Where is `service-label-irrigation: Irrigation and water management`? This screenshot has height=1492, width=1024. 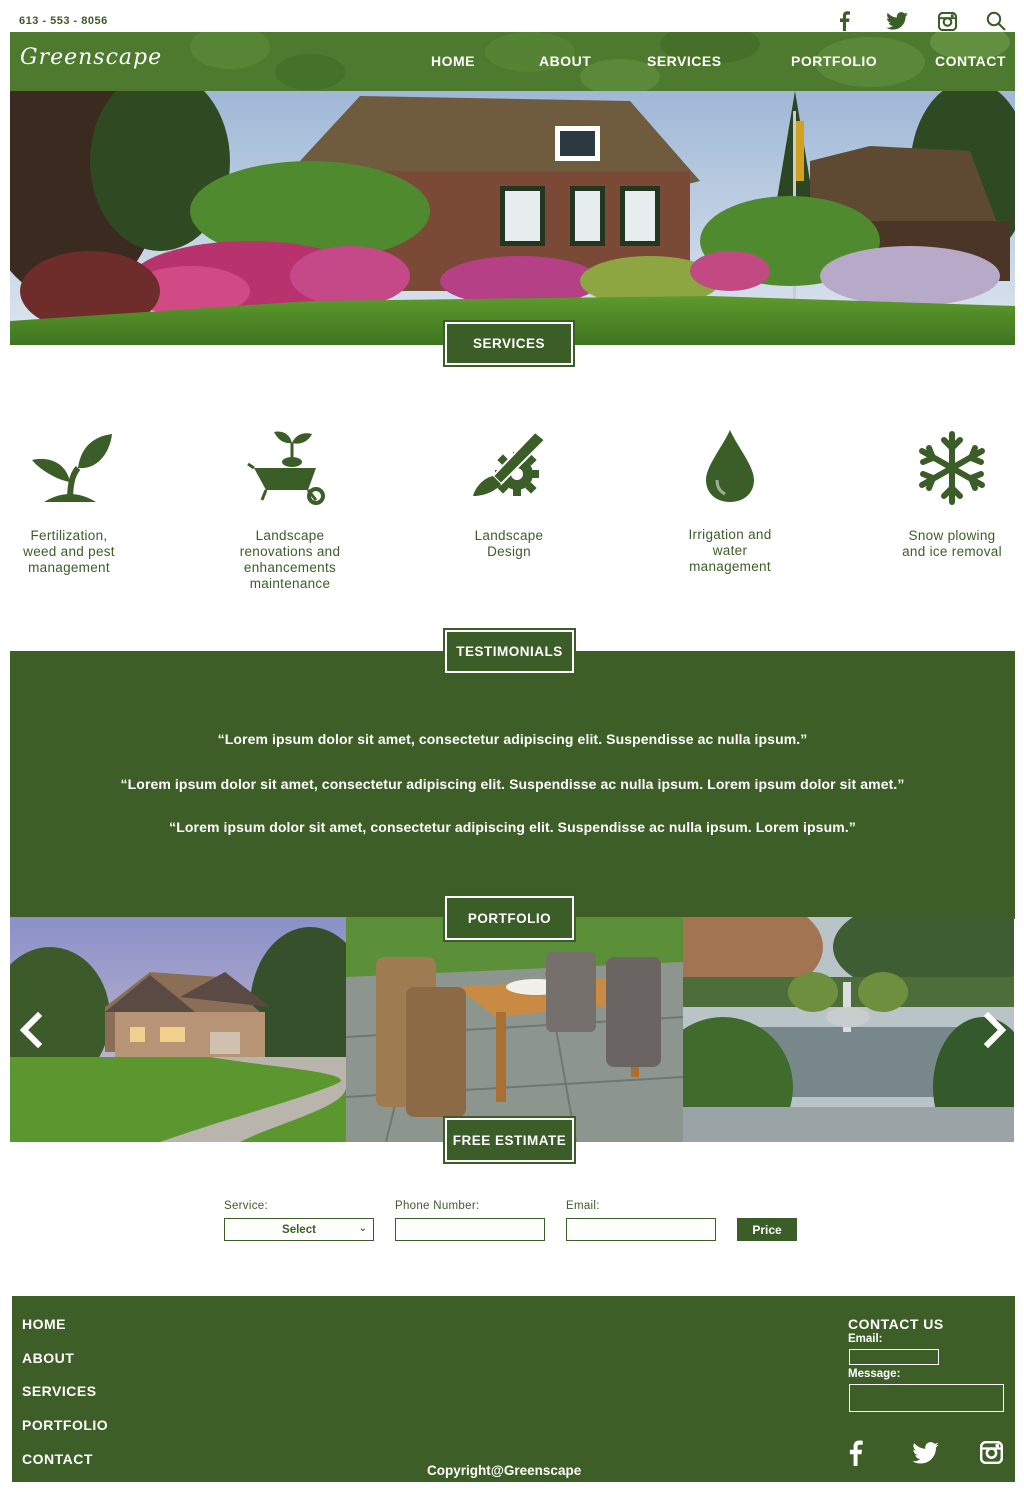
service-label-irrigation: Irrigation and water management is located at coordinates (730, 550).